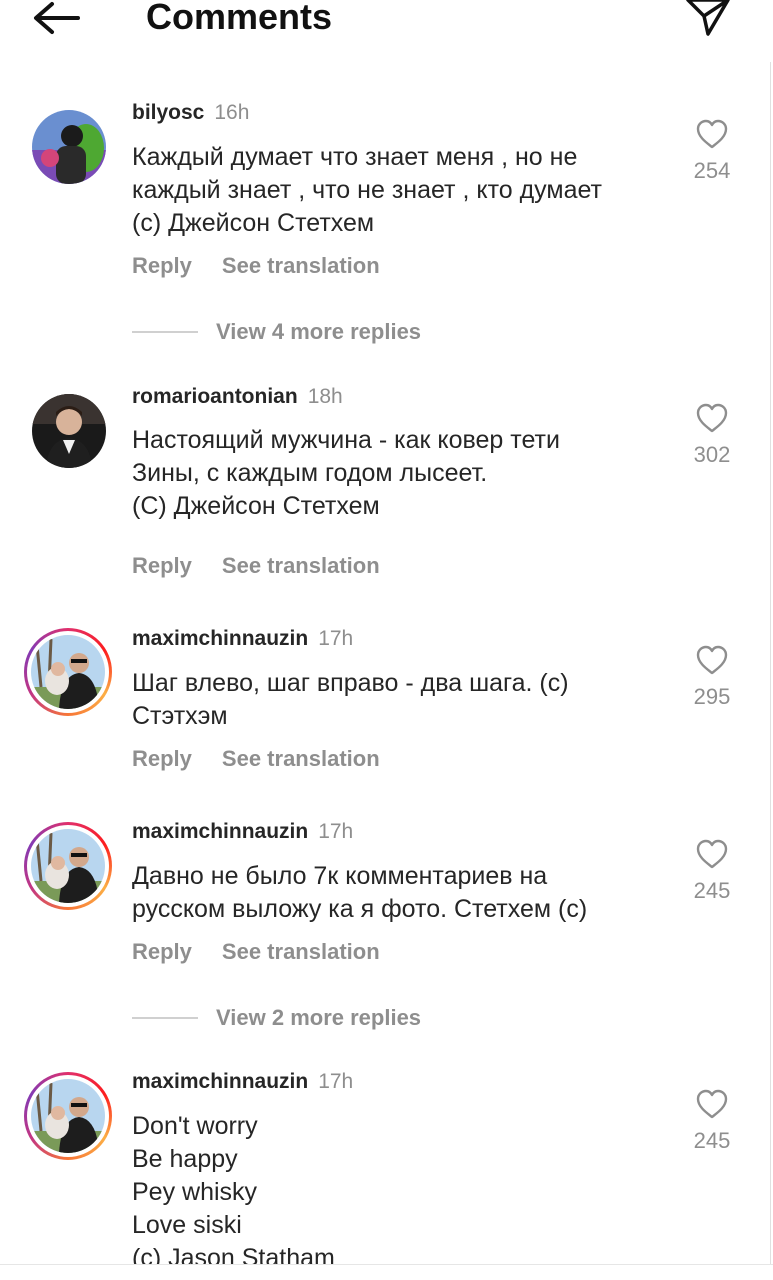 This screenshot has height=1280, width=773. Describe the element at coordinates (386, 1272) in the screenshot. I see `bottom-edge` at that location.